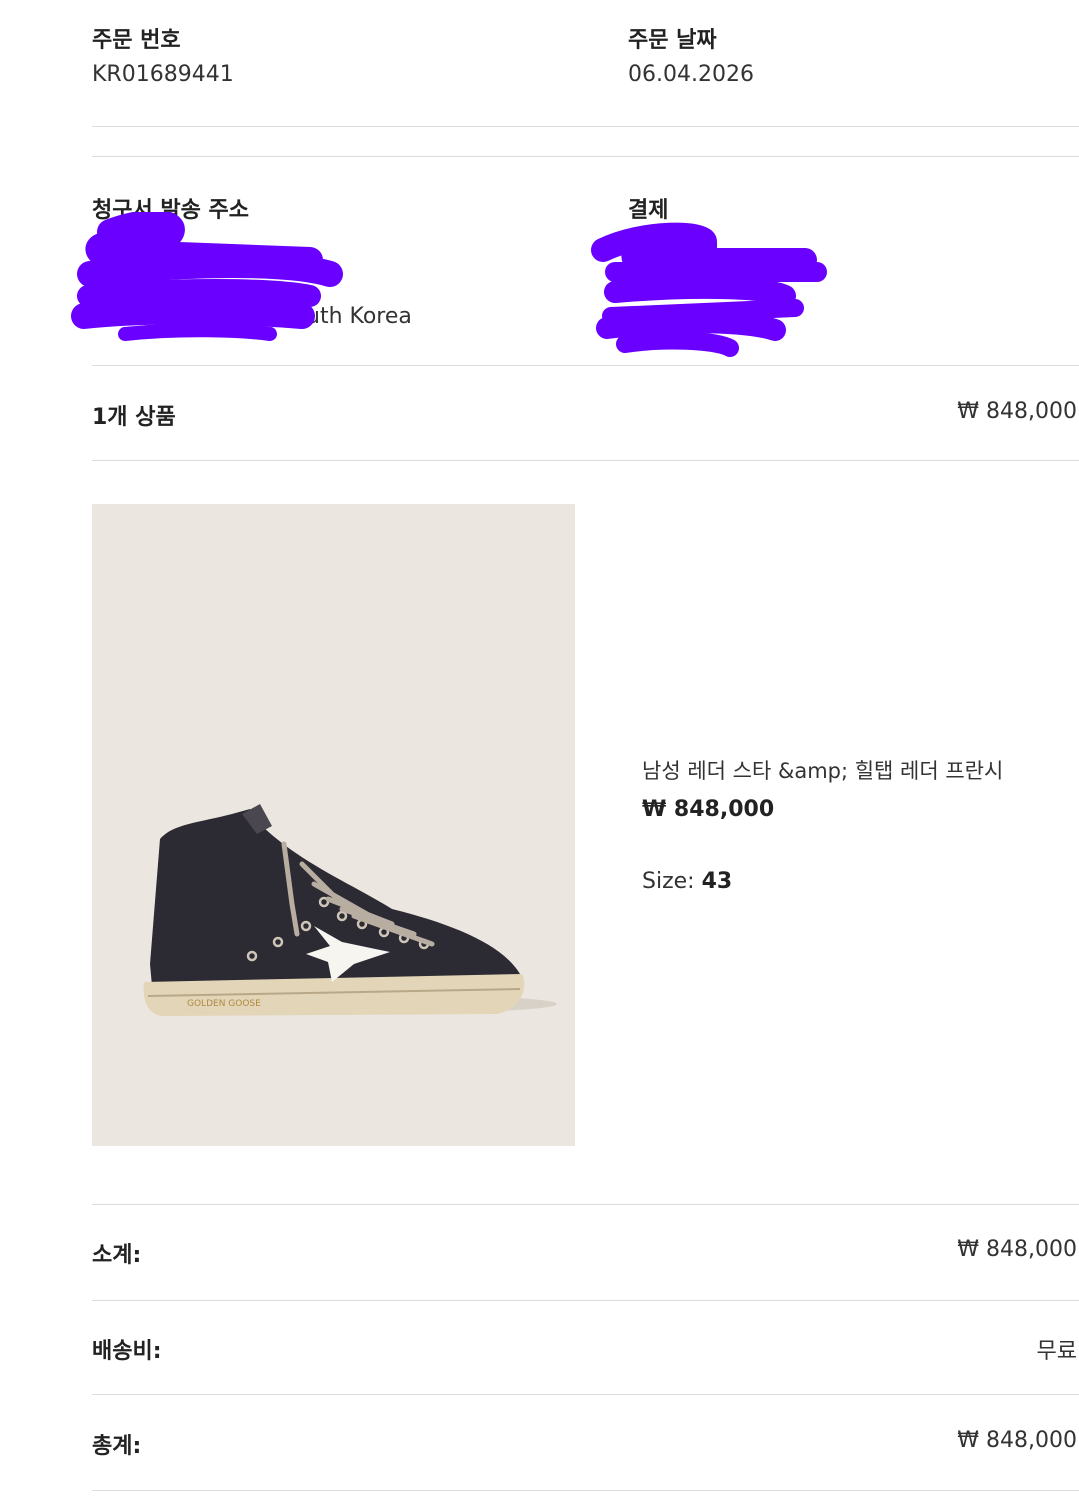 This screenshot has height=1500, width=1079. I want to click on product-name: 남성 레더 스타 &amp; 힐탭 레더 프란시, so click(822, 770).